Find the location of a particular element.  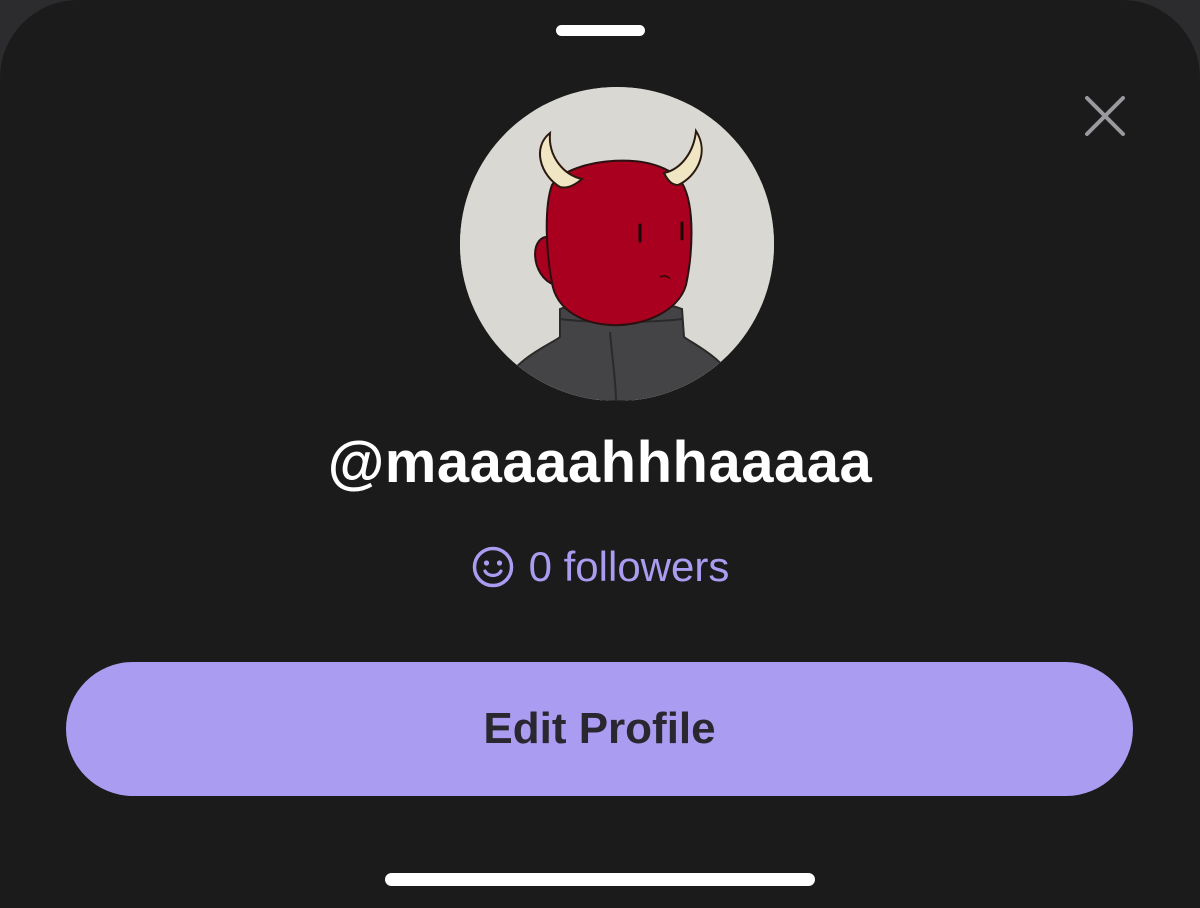

avatar is located at coordinates (617, 244).